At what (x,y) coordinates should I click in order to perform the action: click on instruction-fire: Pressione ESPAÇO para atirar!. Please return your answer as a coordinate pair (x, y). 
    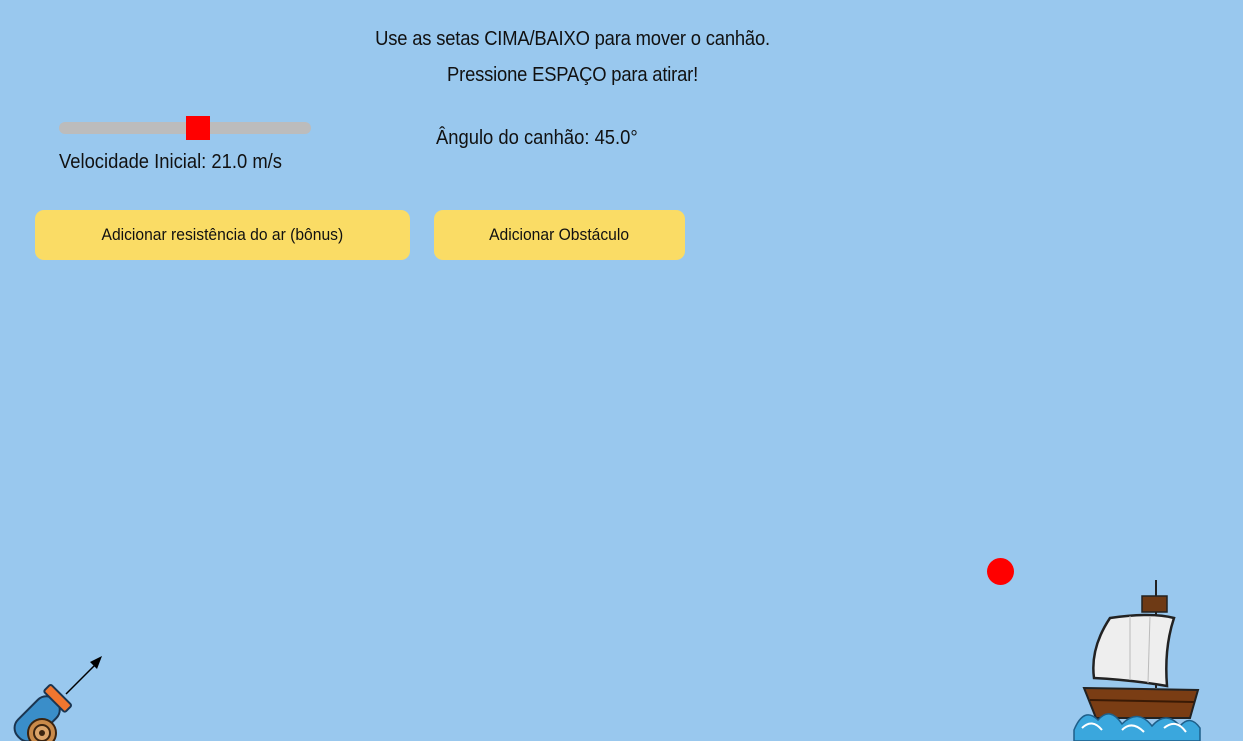
    Looking at the image, I should click on (573, 75).